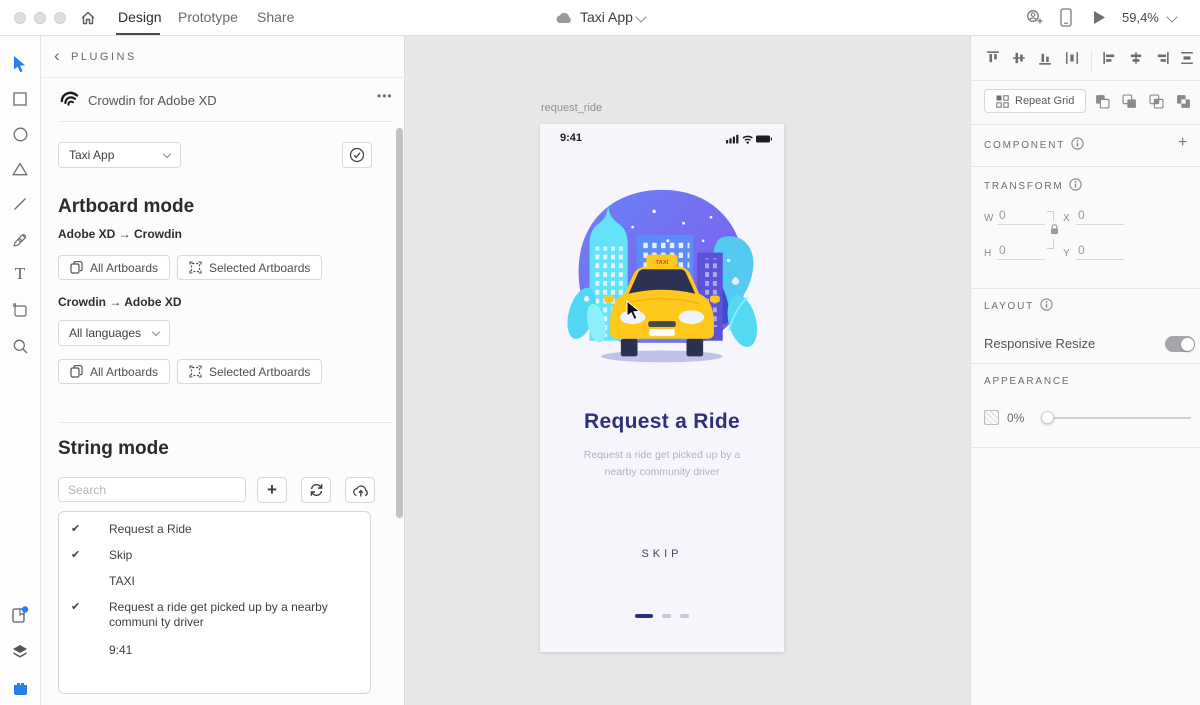  I want to click on width-field, so click(1021, 216).